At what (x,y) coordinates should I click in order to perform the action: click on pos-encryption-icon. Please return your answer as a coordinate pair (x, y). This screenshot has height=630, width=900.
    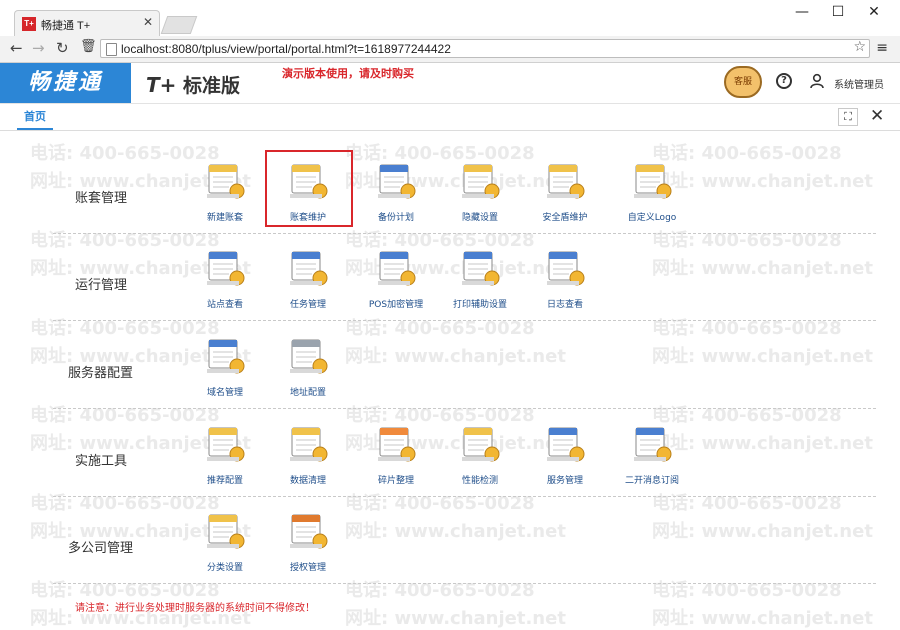
    Looking at the image, I should click on (397, 268).